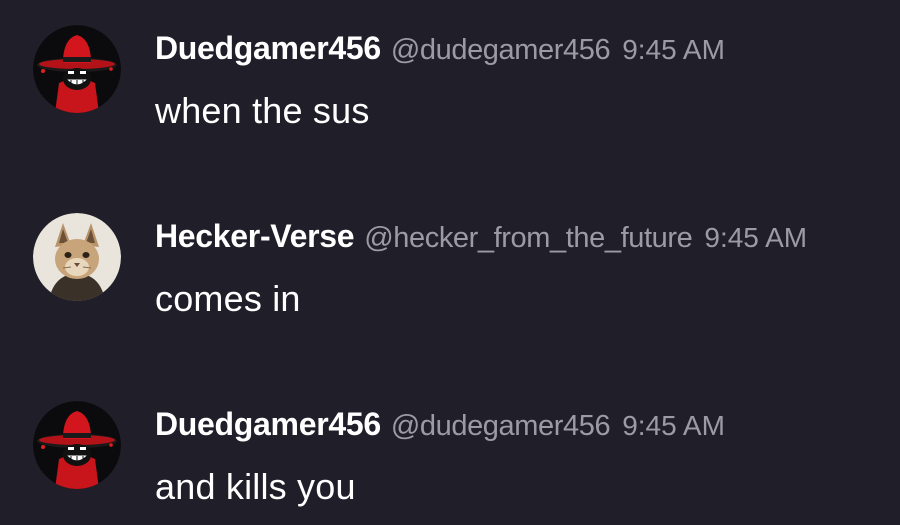 Image resolution: width=900 pixels, height=525 pixels. Describe the element at coordinates (255, 236) in the screenshot. I see `username: Hecker-Verse` at that location.